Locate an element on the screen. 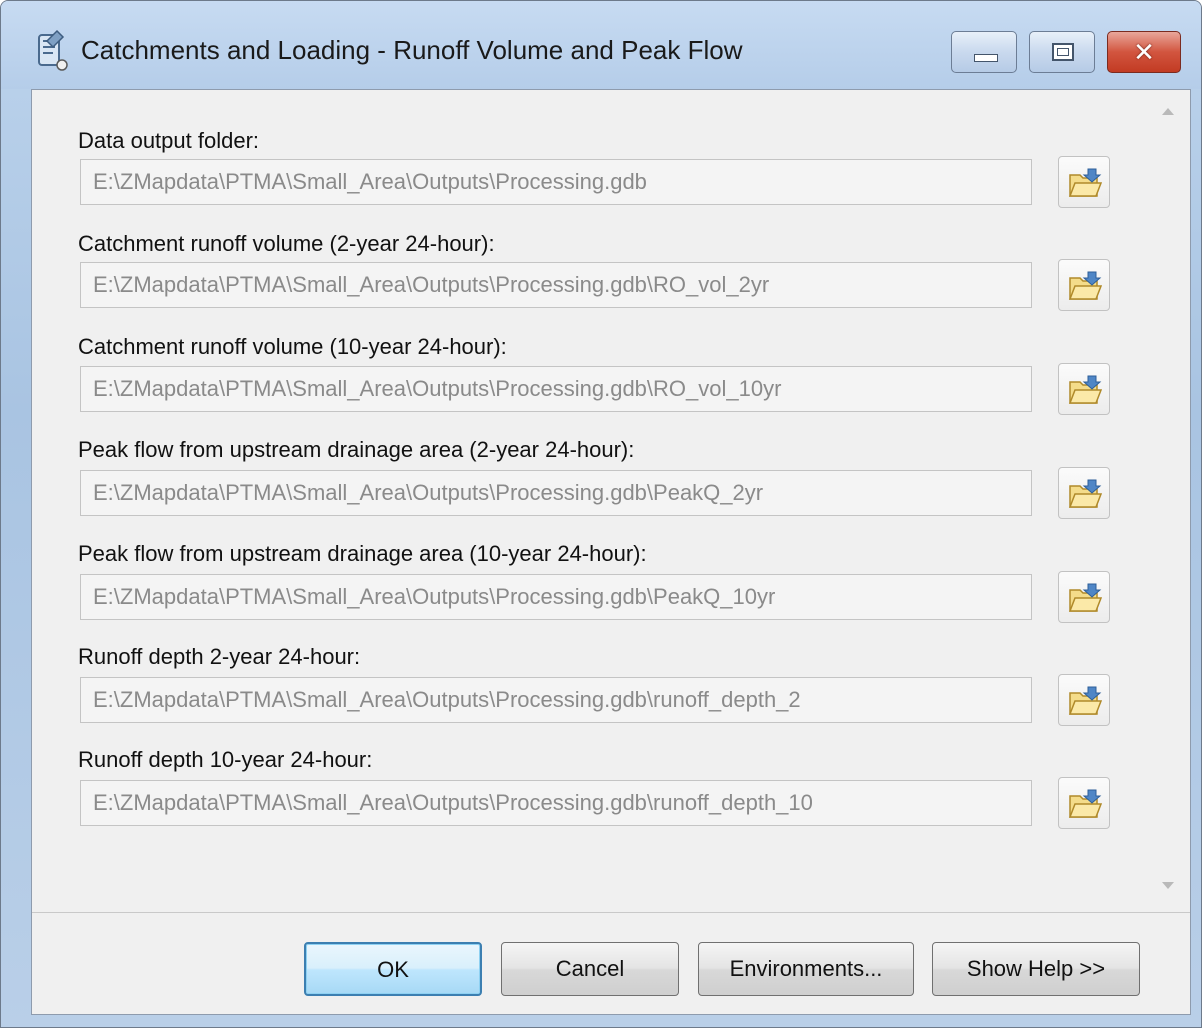 The width and height of the screenshot is (1202, 1028). minimize-icon is located at coordinates (986, 58).